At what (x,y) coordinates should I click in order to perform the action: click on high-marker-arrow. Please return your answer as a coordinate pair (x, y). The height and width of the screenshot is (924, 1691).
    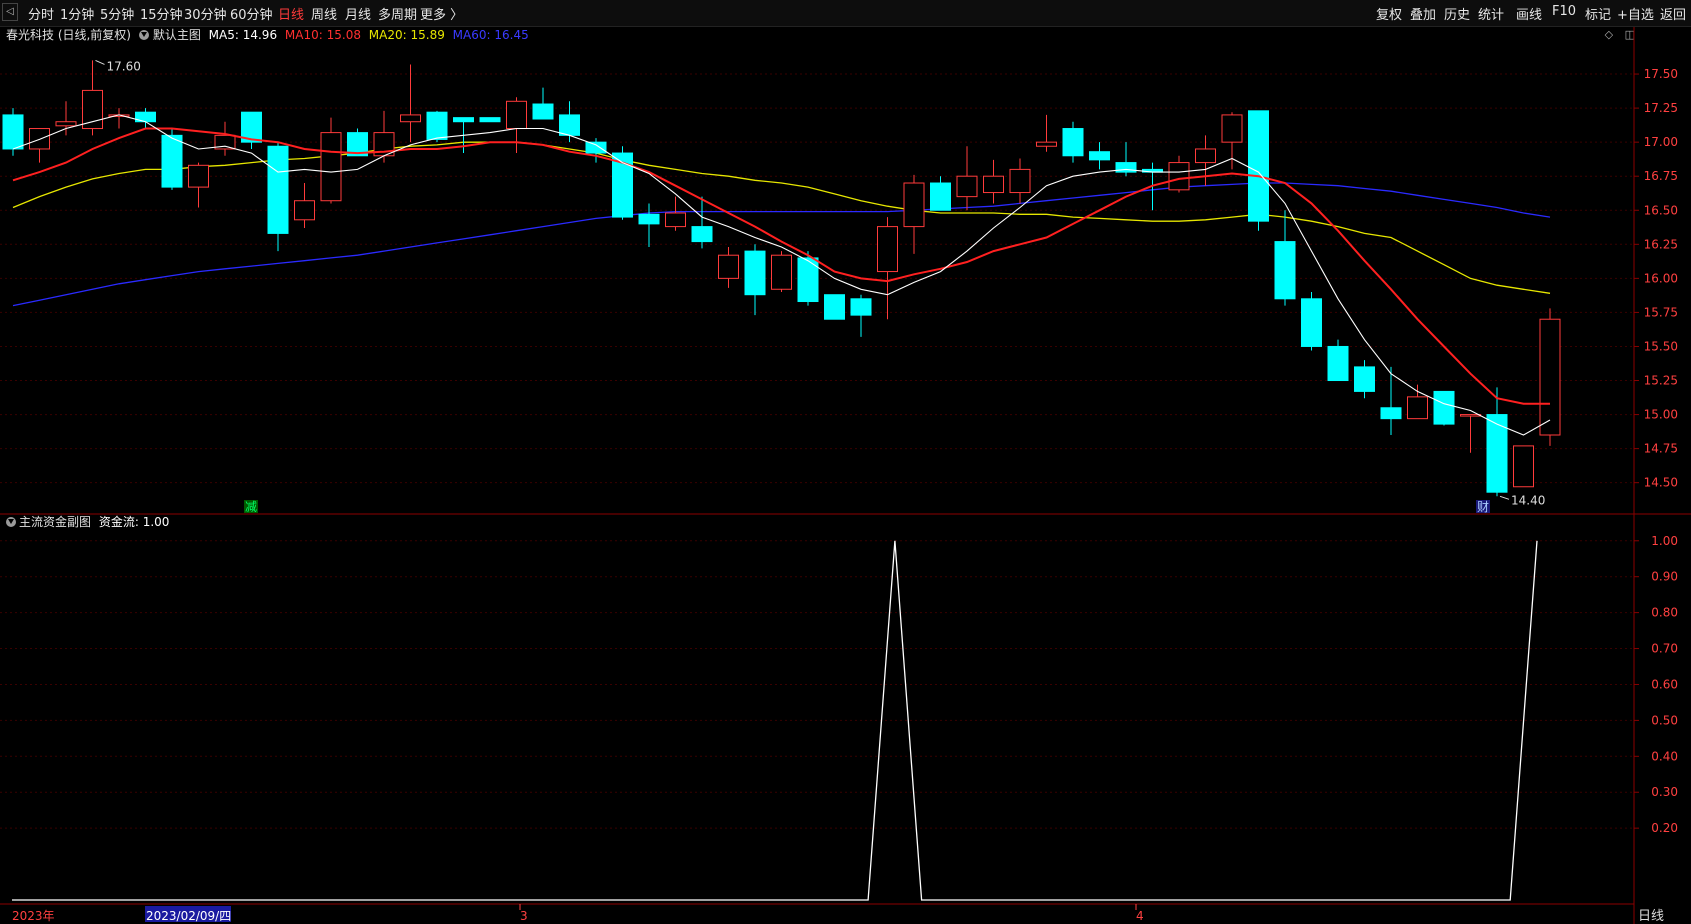
    Looking at the image, I should click on (100, 62).